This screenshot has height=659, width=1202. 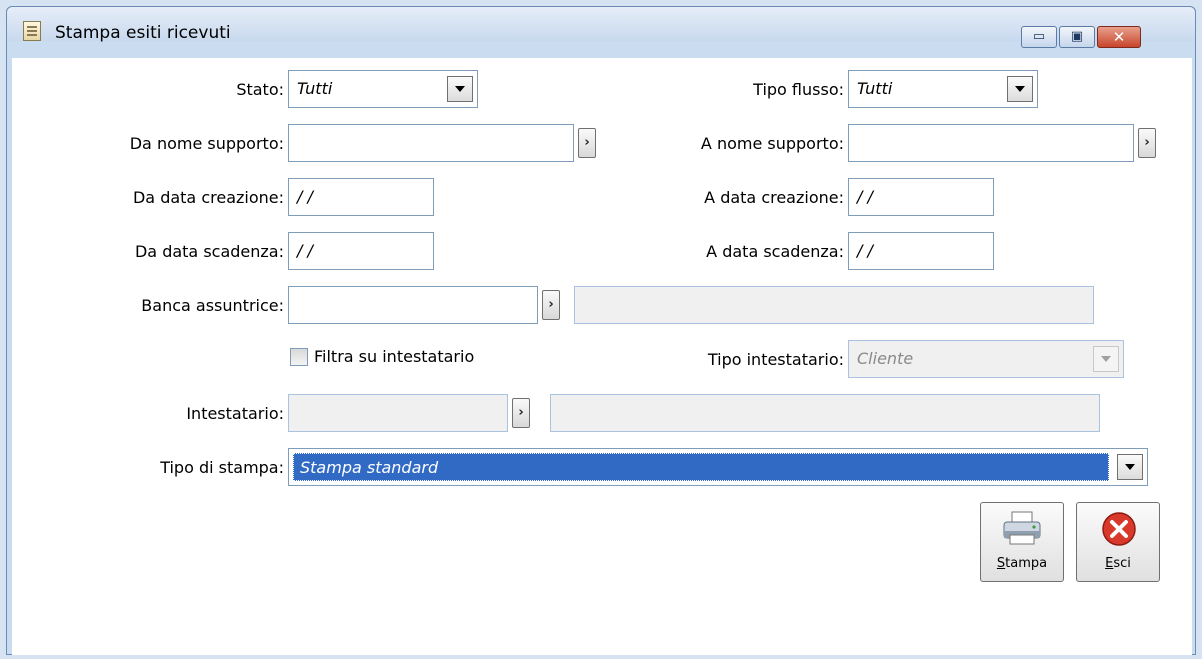 I want to click on da-data-scadenza-label: Da data scadenza:, so click(x=209, y=251).